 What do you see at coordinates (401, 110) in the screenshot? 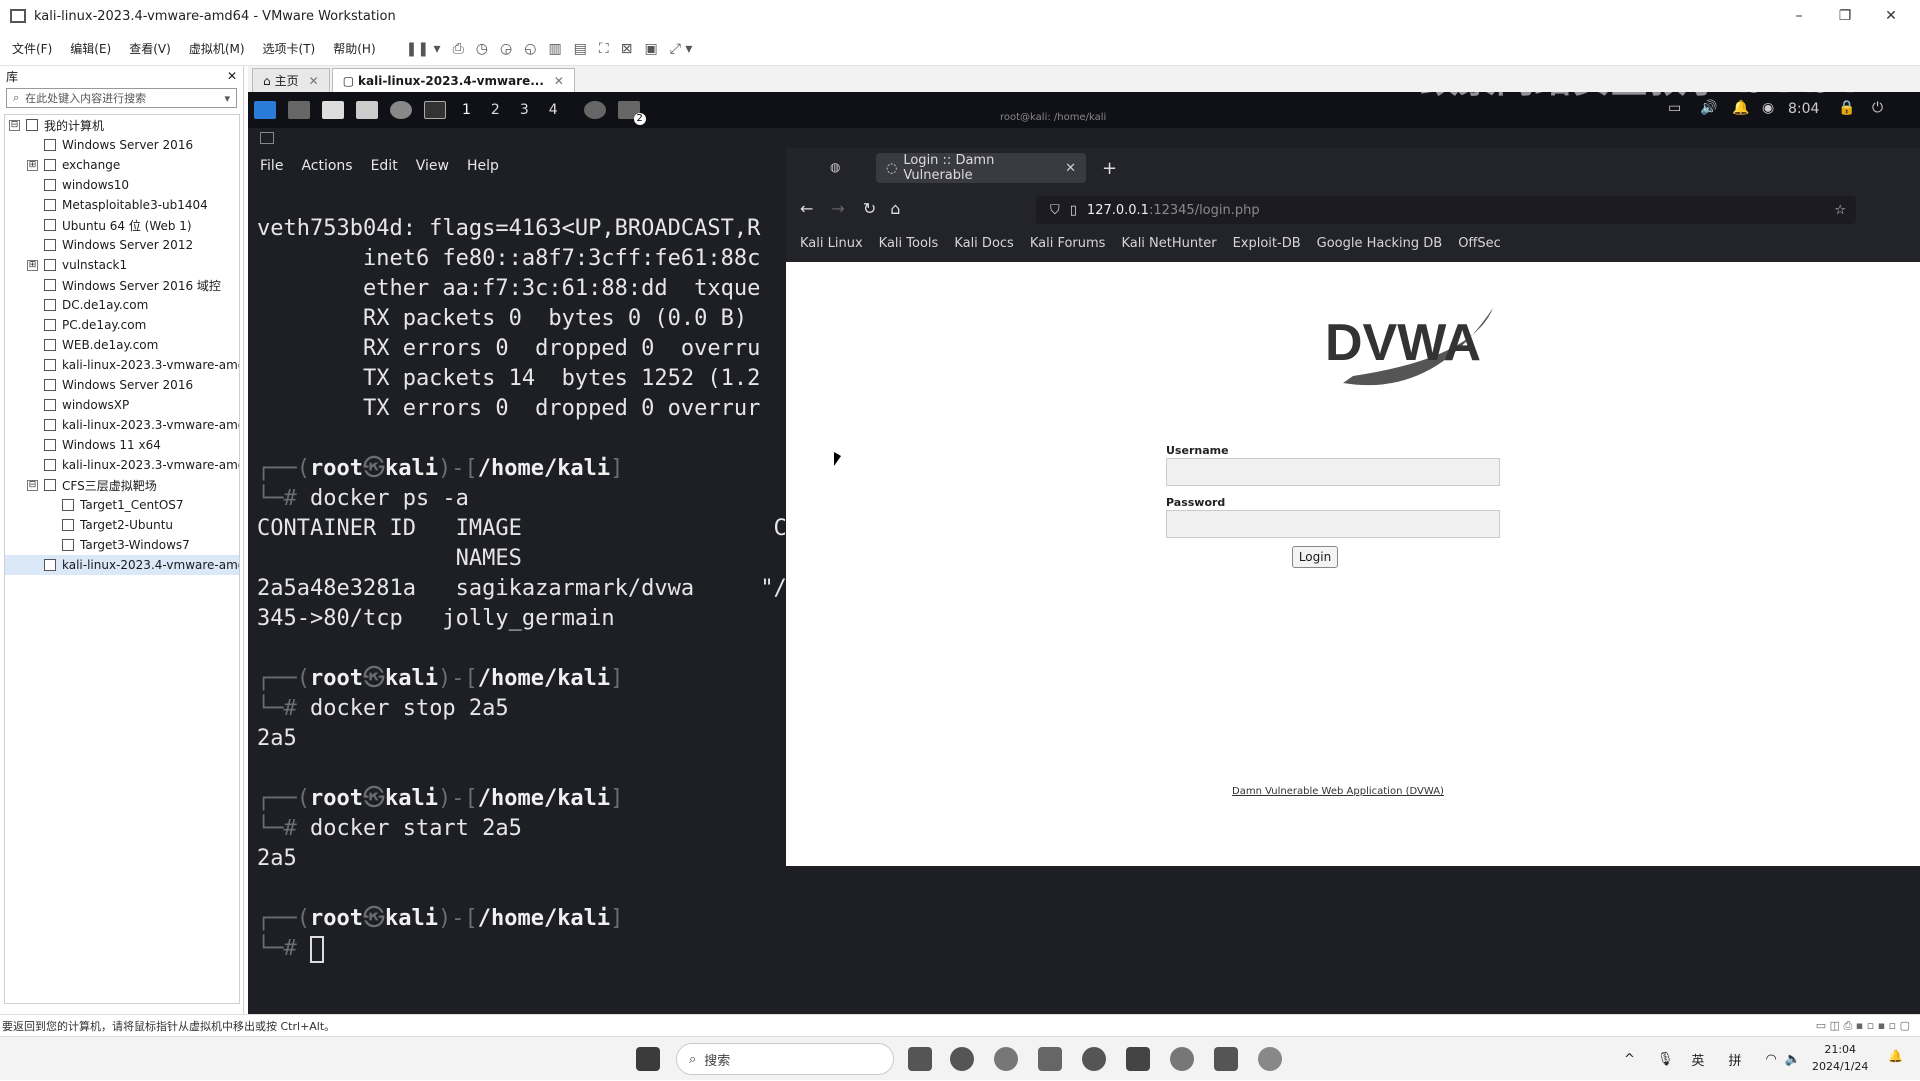
I see `firefox-icon` at bounding box center [401, 110].